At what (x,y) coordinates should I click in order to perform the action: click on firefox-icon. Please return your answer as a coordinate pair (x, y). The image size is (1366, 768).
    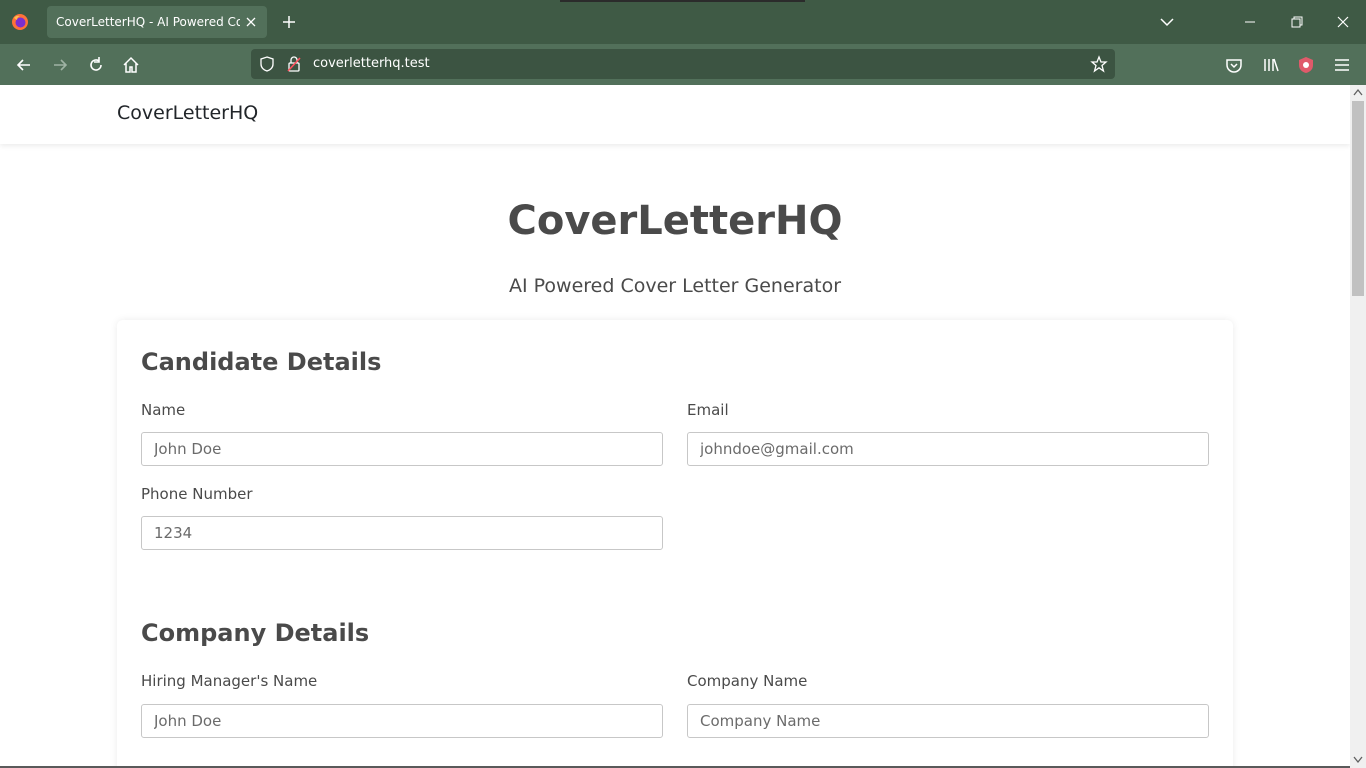
    Looking at the image, I should click on (20, 22).